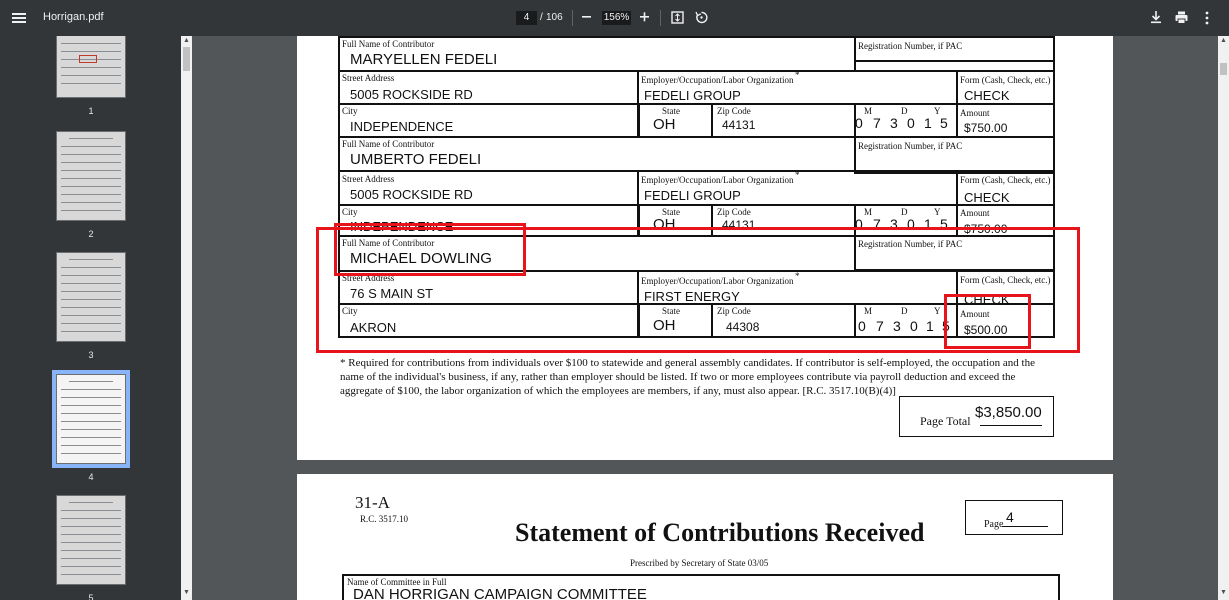  I want to click on sidebar-scrollbar: ▲ ▼, so click(186, 318).